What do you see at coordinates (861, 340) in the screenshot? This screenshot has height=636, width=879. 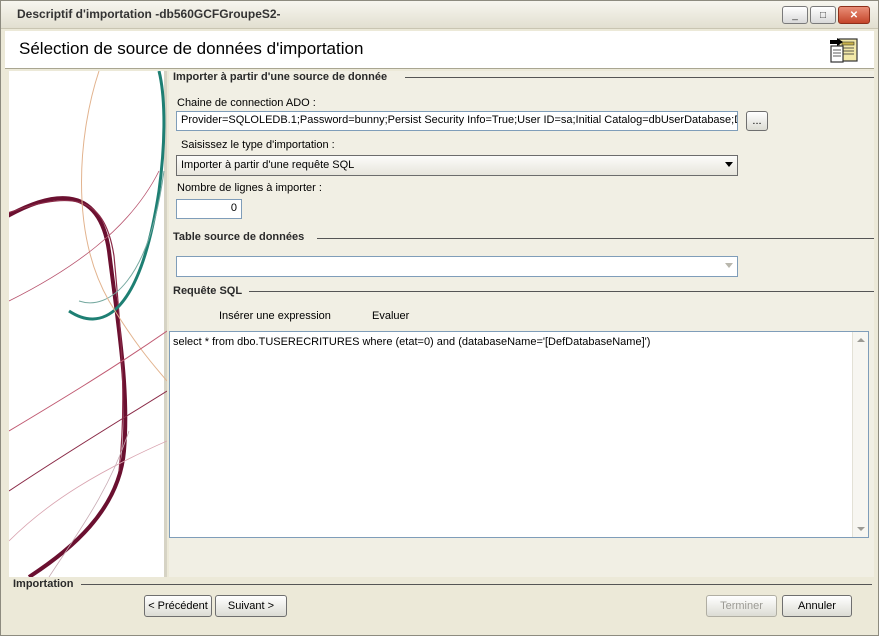 I see `scroll-up-icon` at bounding box center [861, 340].